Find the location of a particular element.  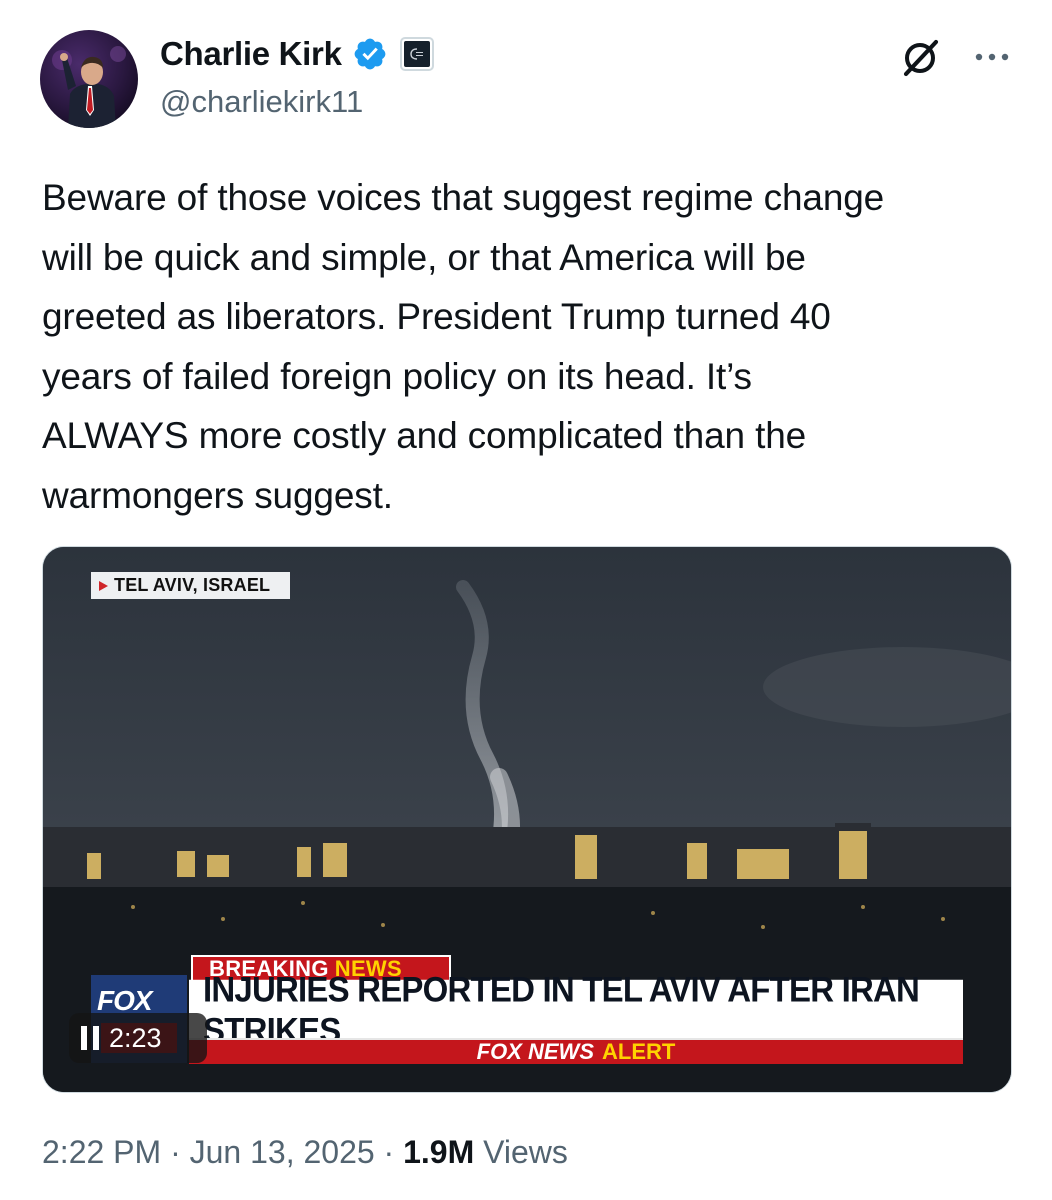

location-text: TEL AVIV, ISRAEL is located at coordinates (192, 585).